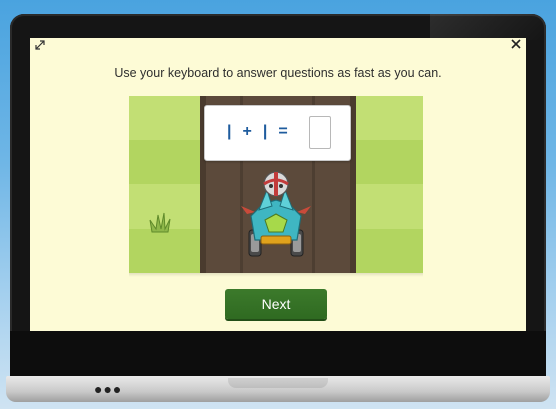 The height and width of the screenshot is (409, 556). Describe the element at coordinates (247, 131) in the screenshot. I see `operator: +` at that location.